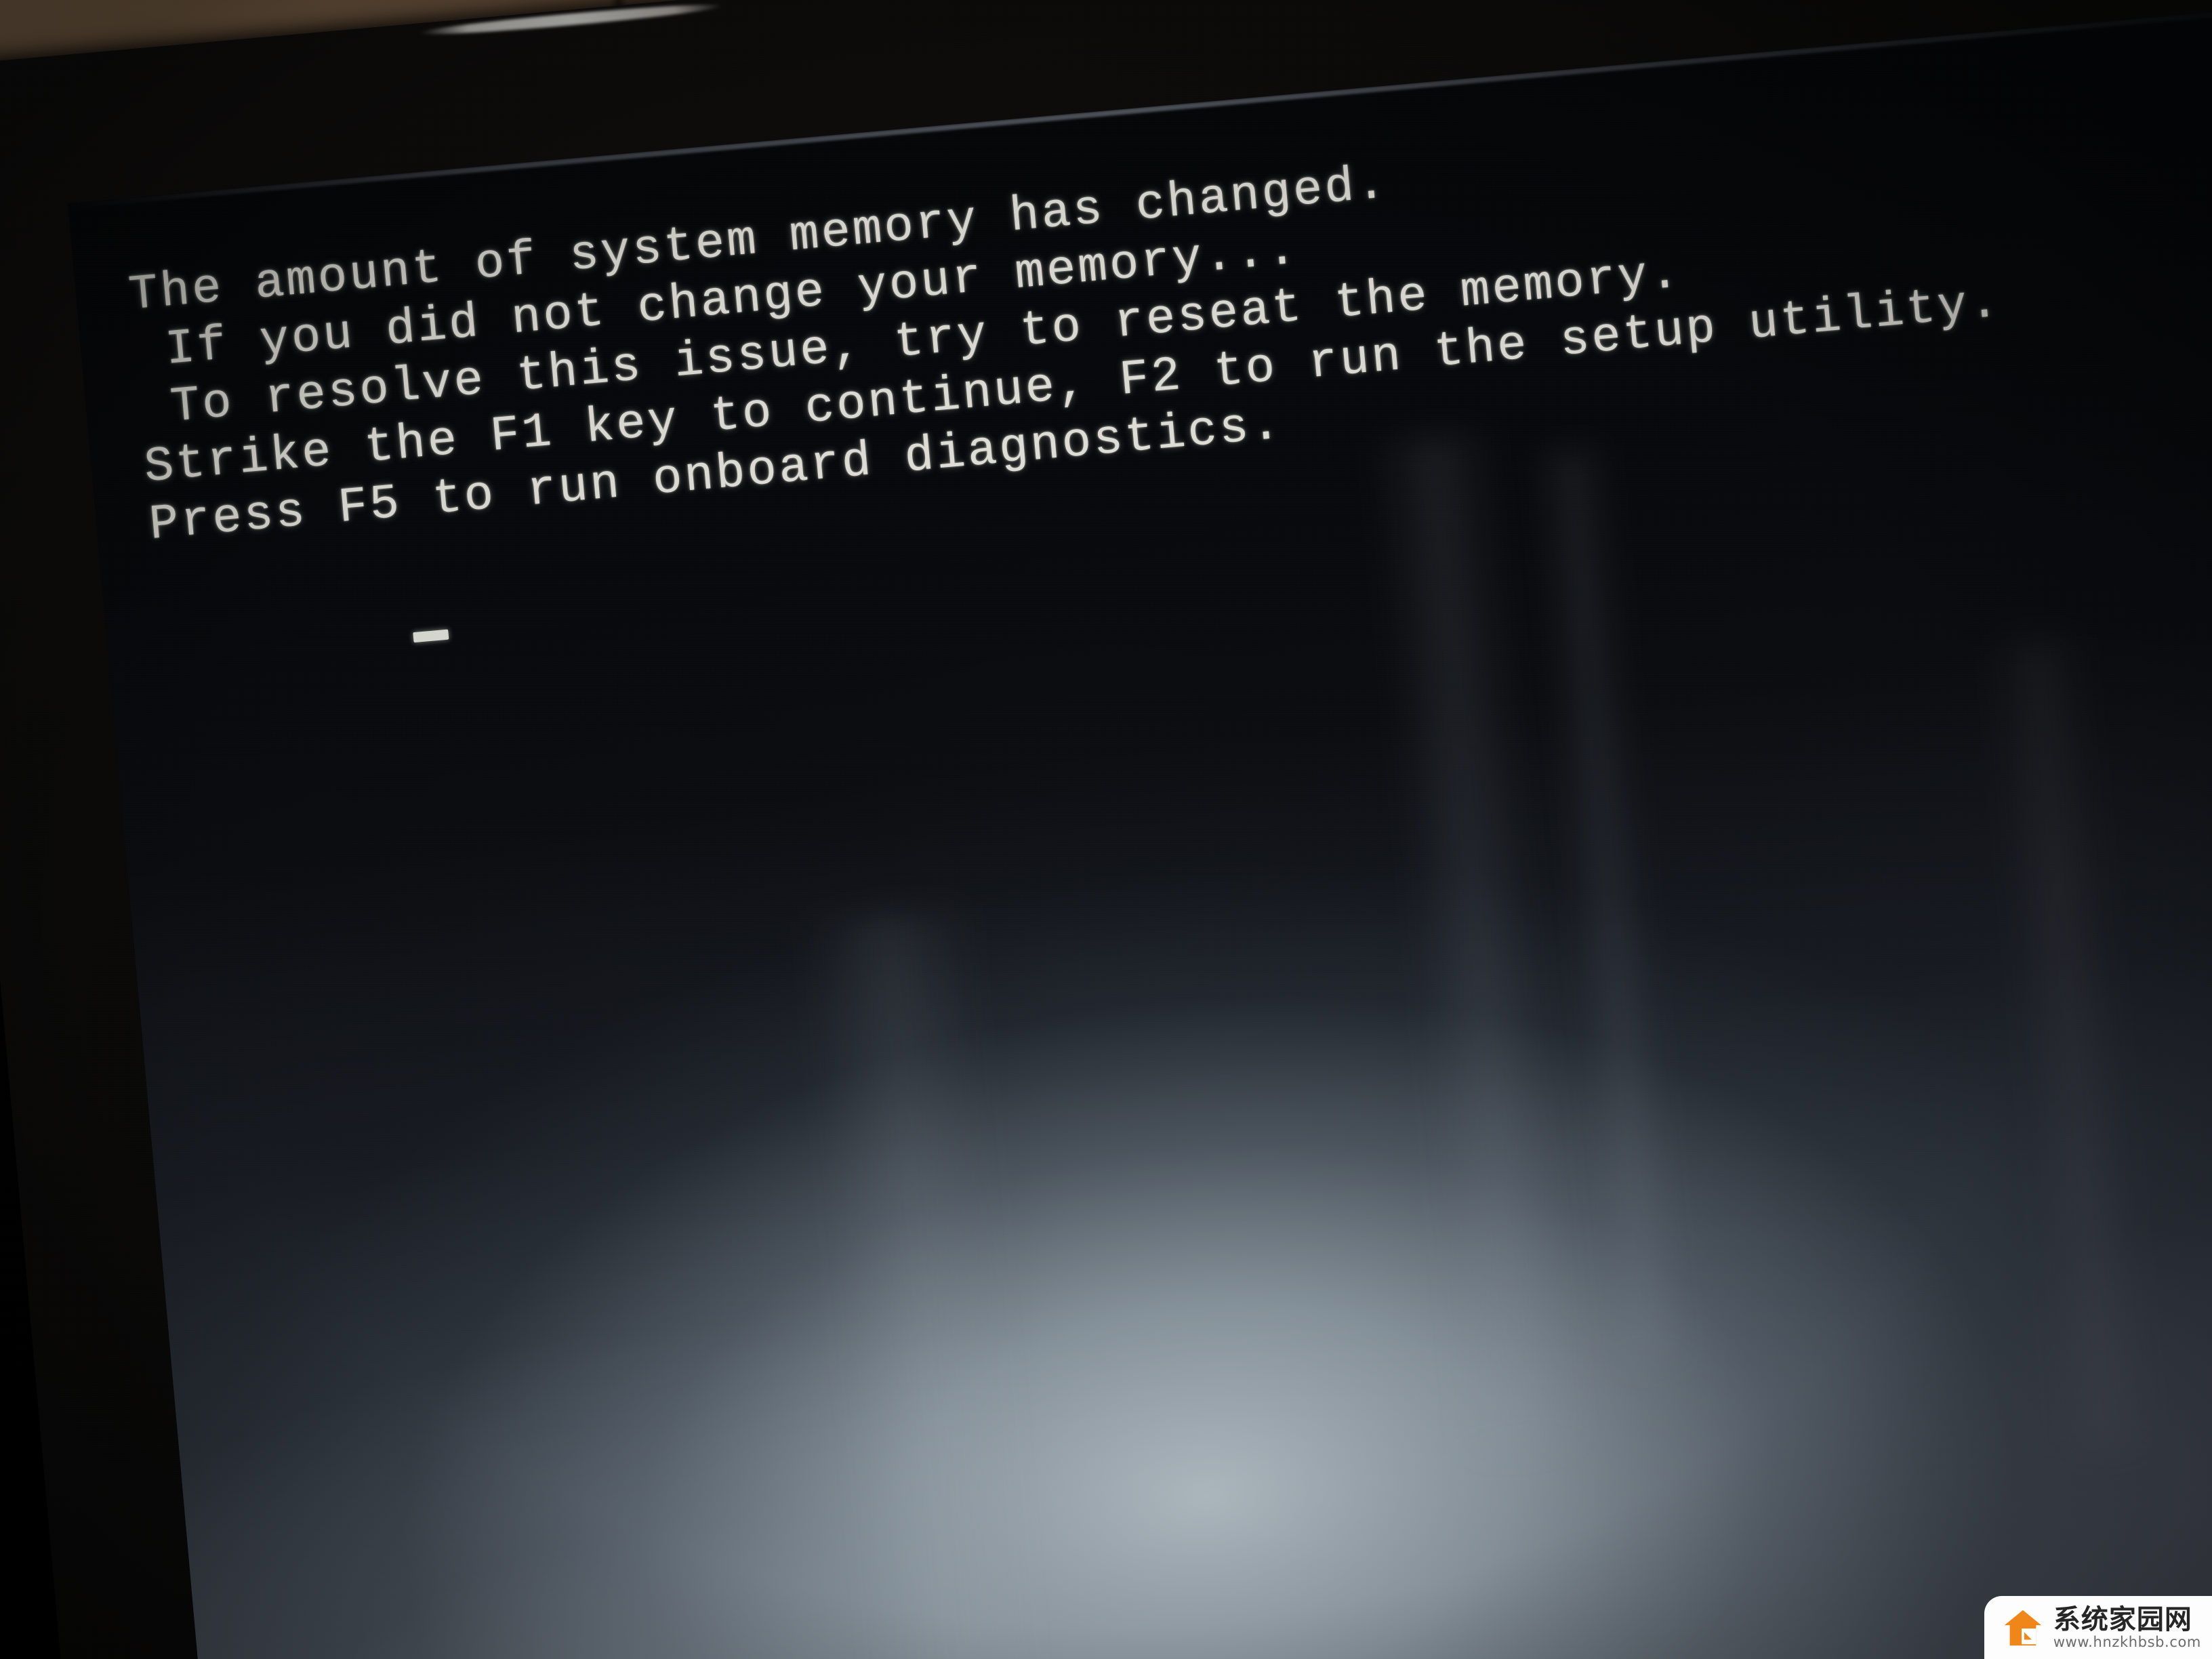 The image size is (2212, 1659). Describe the element at coordinates (2022, 1628) in the screenshot. I see `house-arrow-icon` at that location.